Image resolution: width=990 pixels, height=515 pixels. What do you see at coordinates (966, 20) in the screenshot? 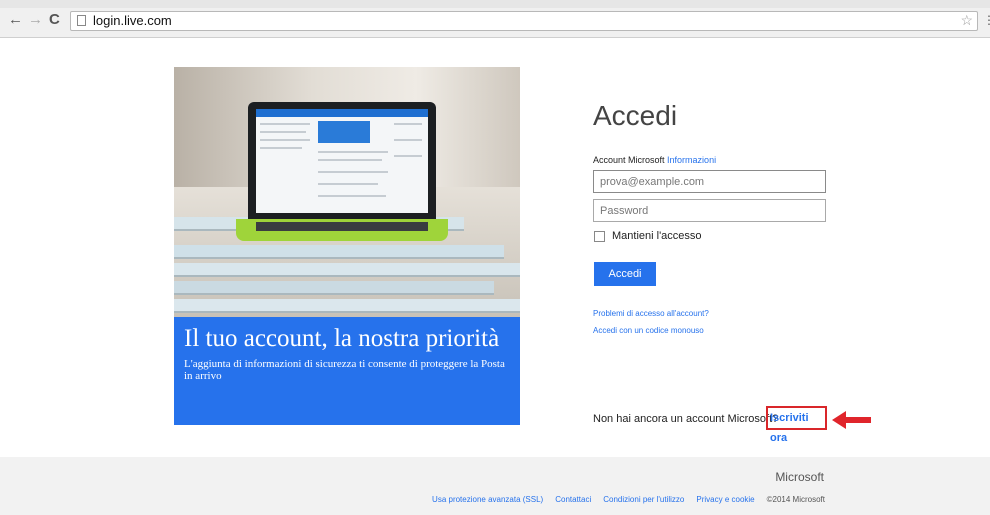
I see `bookmark-star-icon: ☆` at bounding box center [966, 20].